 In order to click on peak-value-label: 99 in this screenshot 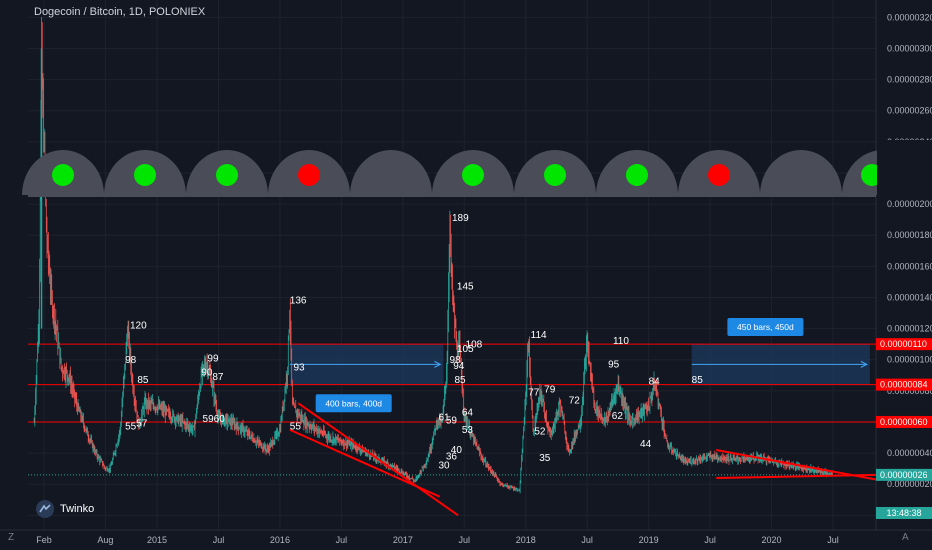, I will do `click(213, 358)`.